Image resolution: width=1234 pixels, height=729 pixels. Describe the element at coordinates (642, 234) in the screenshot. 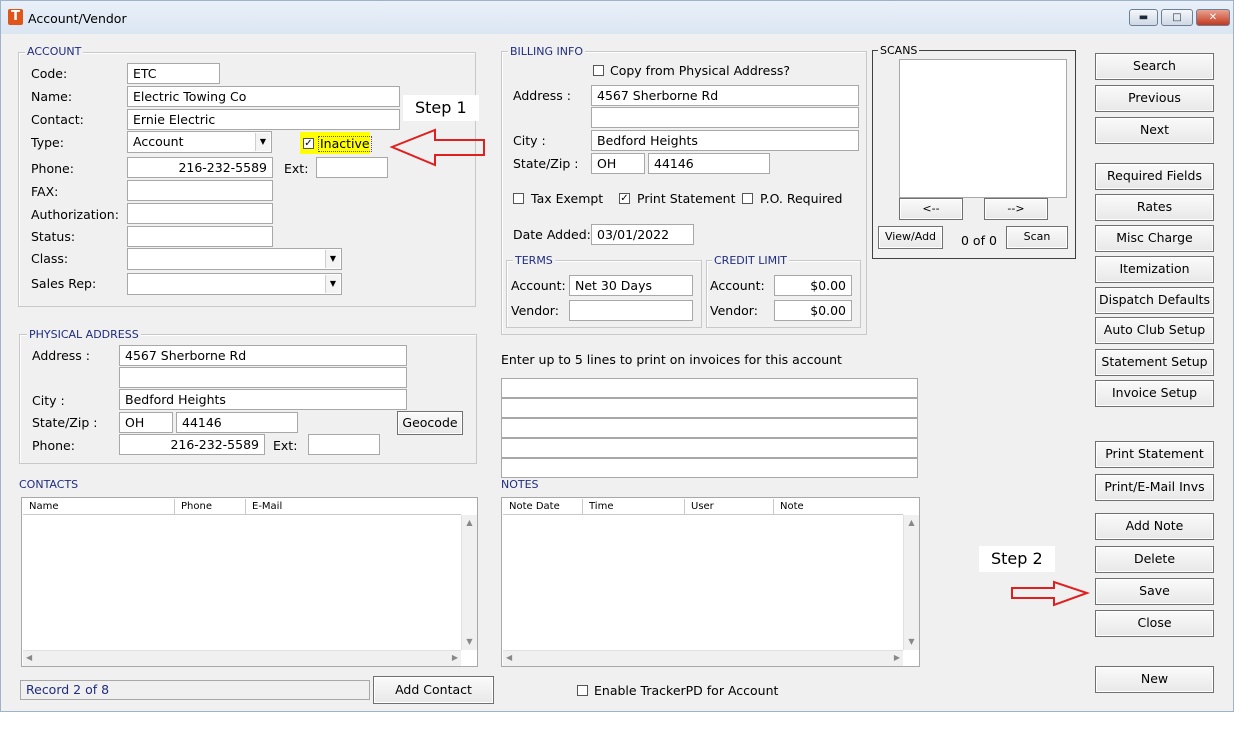

I see `date-added-field: 03/01/2022` at that location.